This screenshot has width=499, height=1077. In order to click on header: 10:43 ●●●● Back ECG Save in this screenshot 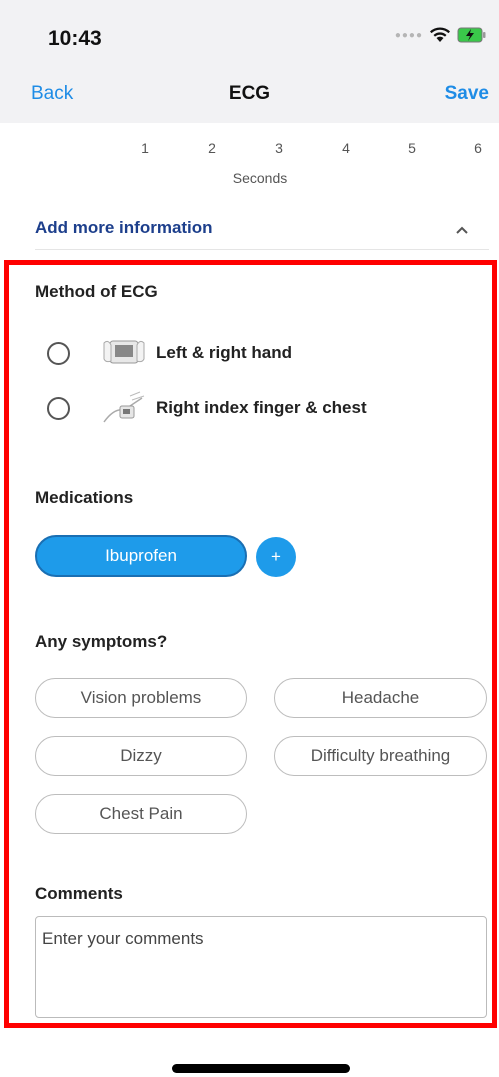, I will do `click(249, 61)`.